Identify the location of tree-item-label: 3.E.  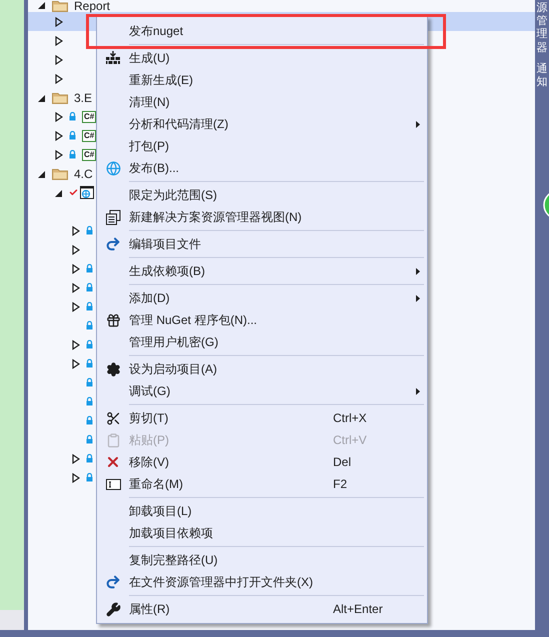
(83, 98).